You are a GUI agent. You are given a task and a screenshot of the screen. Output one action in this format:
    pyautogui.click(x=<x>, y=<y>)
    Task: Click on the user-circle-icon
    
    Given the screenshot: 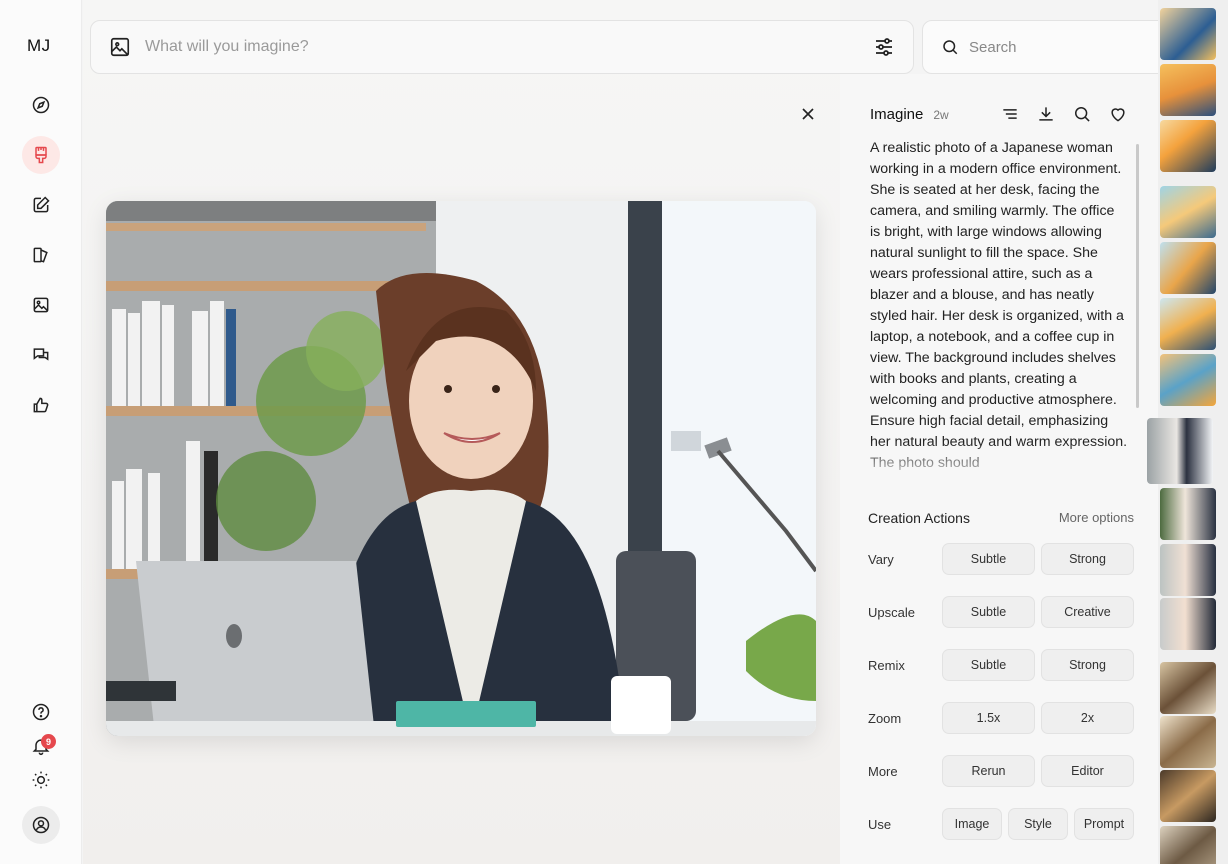 What is the action you would take?
    pyautogui.click(x=41, y=825)
    